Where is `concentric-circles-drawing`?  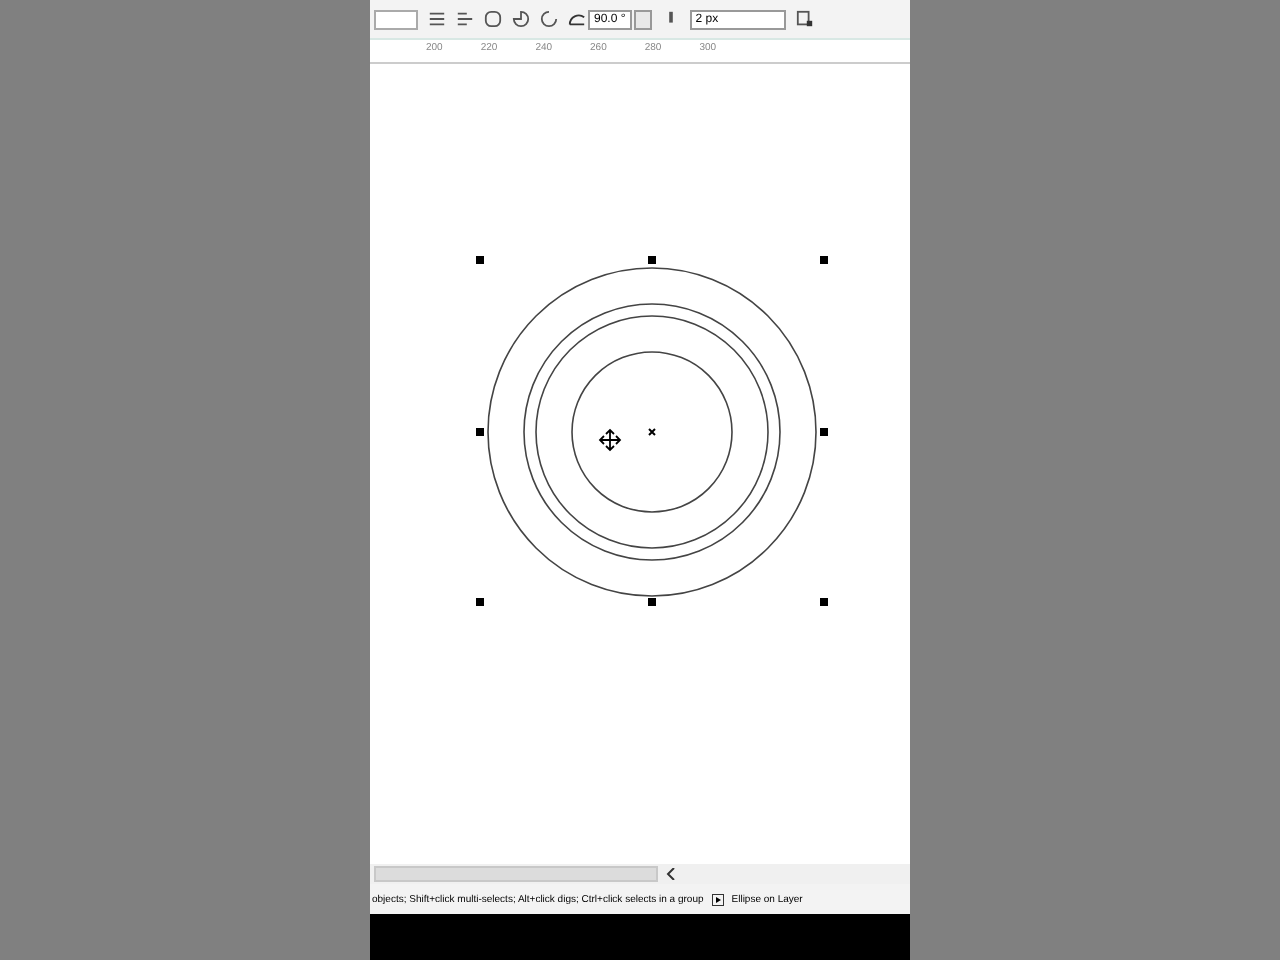
concentric-circles-drawing is located at coordinates (652, 432).